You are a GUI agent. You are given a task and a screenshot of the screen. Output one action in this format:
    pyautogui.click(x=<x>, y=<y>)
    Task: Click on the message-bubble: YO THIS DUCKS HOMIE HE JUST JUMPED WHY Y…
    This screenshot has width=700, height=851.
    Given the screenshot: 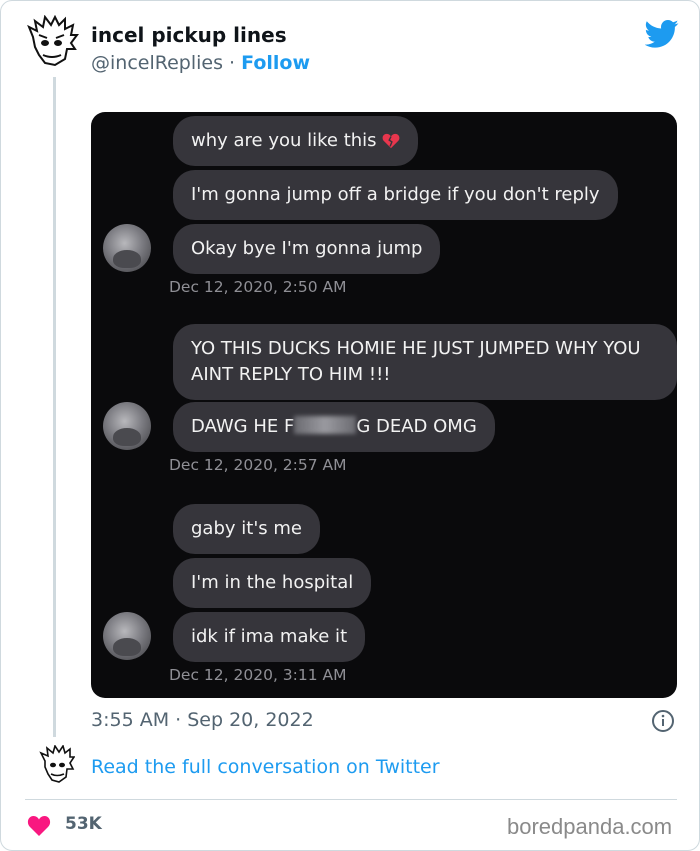 What is the action you would take?
    pyautogui.click(x=425, y=362)
    